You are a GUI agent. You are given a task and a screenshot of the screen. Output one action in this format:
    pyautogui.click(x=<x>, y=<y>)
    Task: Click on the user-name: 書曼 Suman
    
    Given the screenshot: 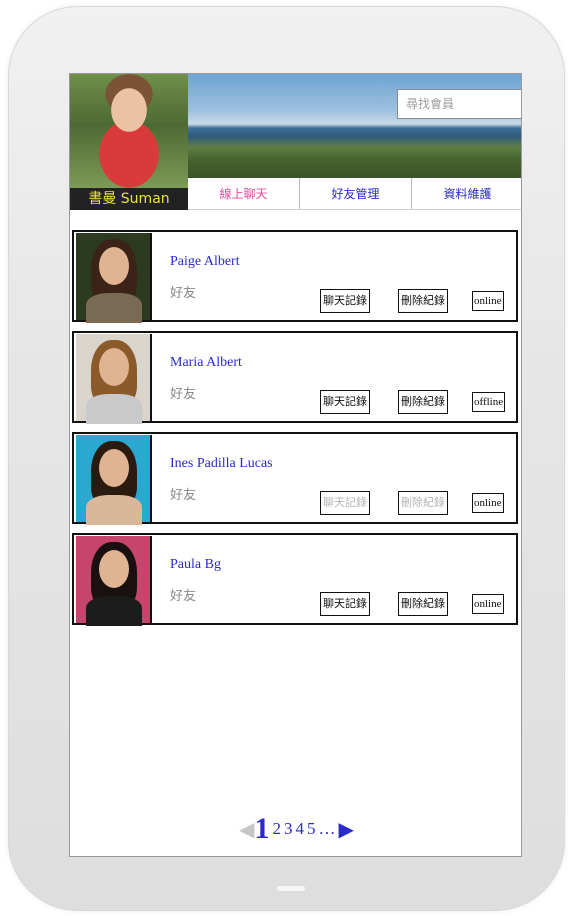 What is the action you would take?
    pyautogui.click(x=129, y=199)
    